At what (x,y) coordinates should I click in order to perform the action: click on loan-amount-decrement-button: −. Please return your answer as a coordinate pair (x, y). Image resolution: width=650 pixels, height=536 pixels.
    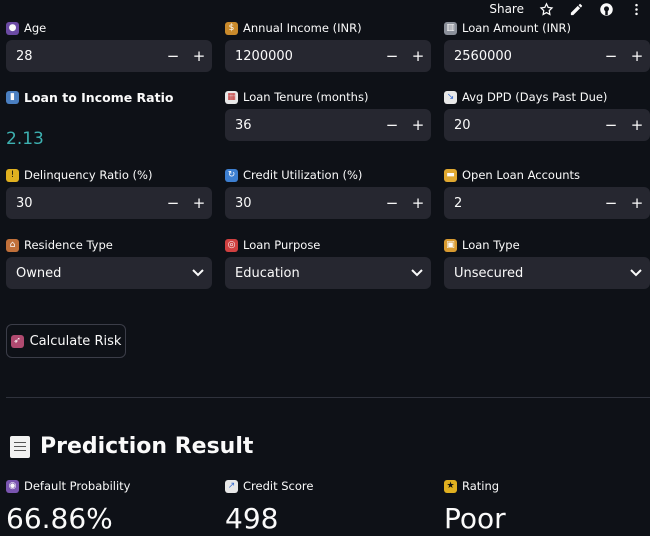
    Looking at the image, I should click on (611, 56).